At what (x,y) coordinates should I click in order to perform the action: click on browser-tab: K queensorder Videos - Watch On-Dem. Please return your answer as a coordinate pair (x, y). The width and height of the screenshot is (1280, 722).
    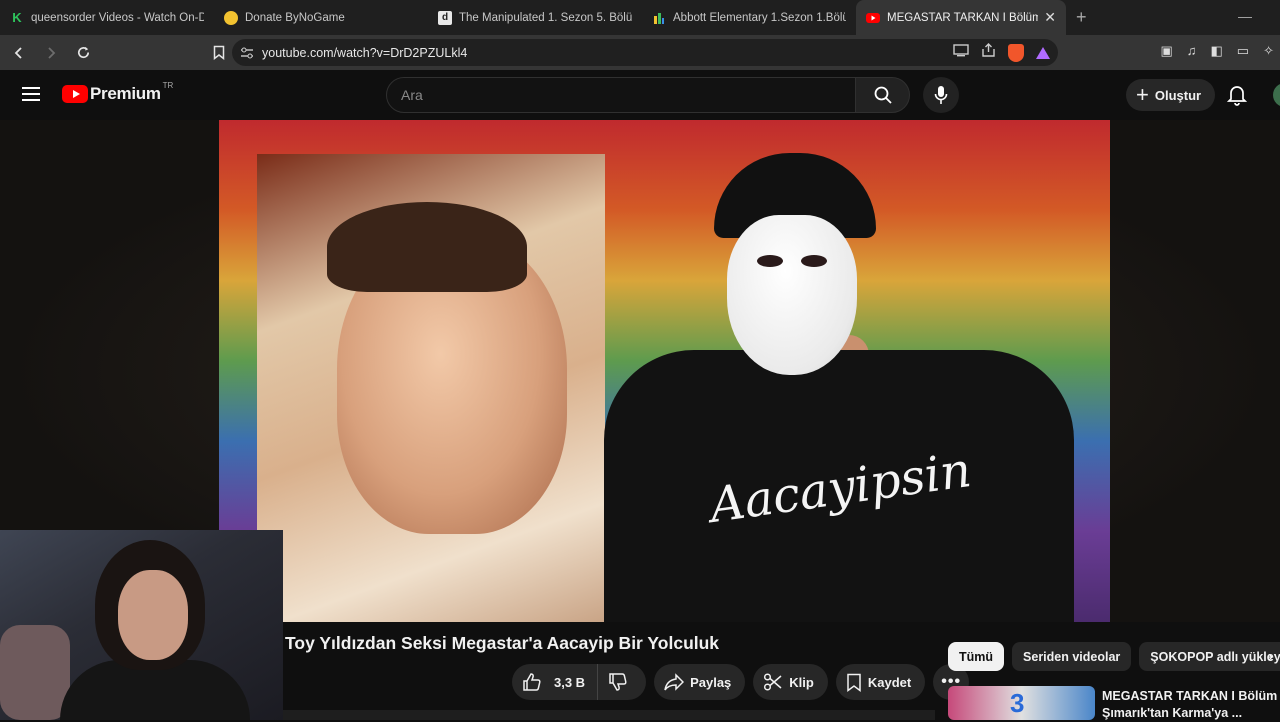
    Looking at the image, I should click on (107, 17).